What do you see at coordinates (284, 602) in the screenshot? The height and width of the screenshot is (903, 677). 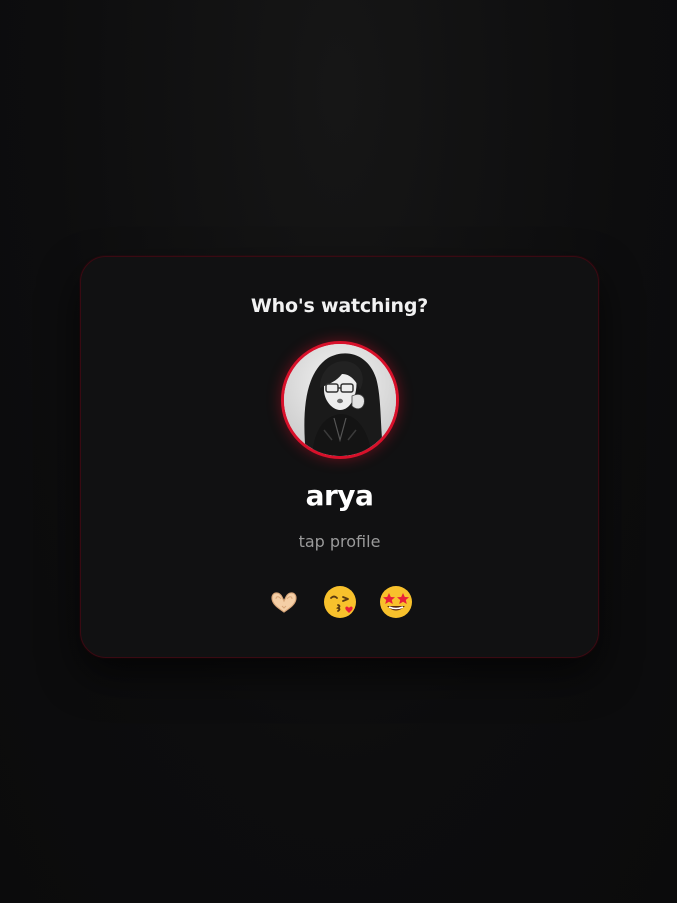 I see `heart-hands-icon` at bounding box center [284, 602].